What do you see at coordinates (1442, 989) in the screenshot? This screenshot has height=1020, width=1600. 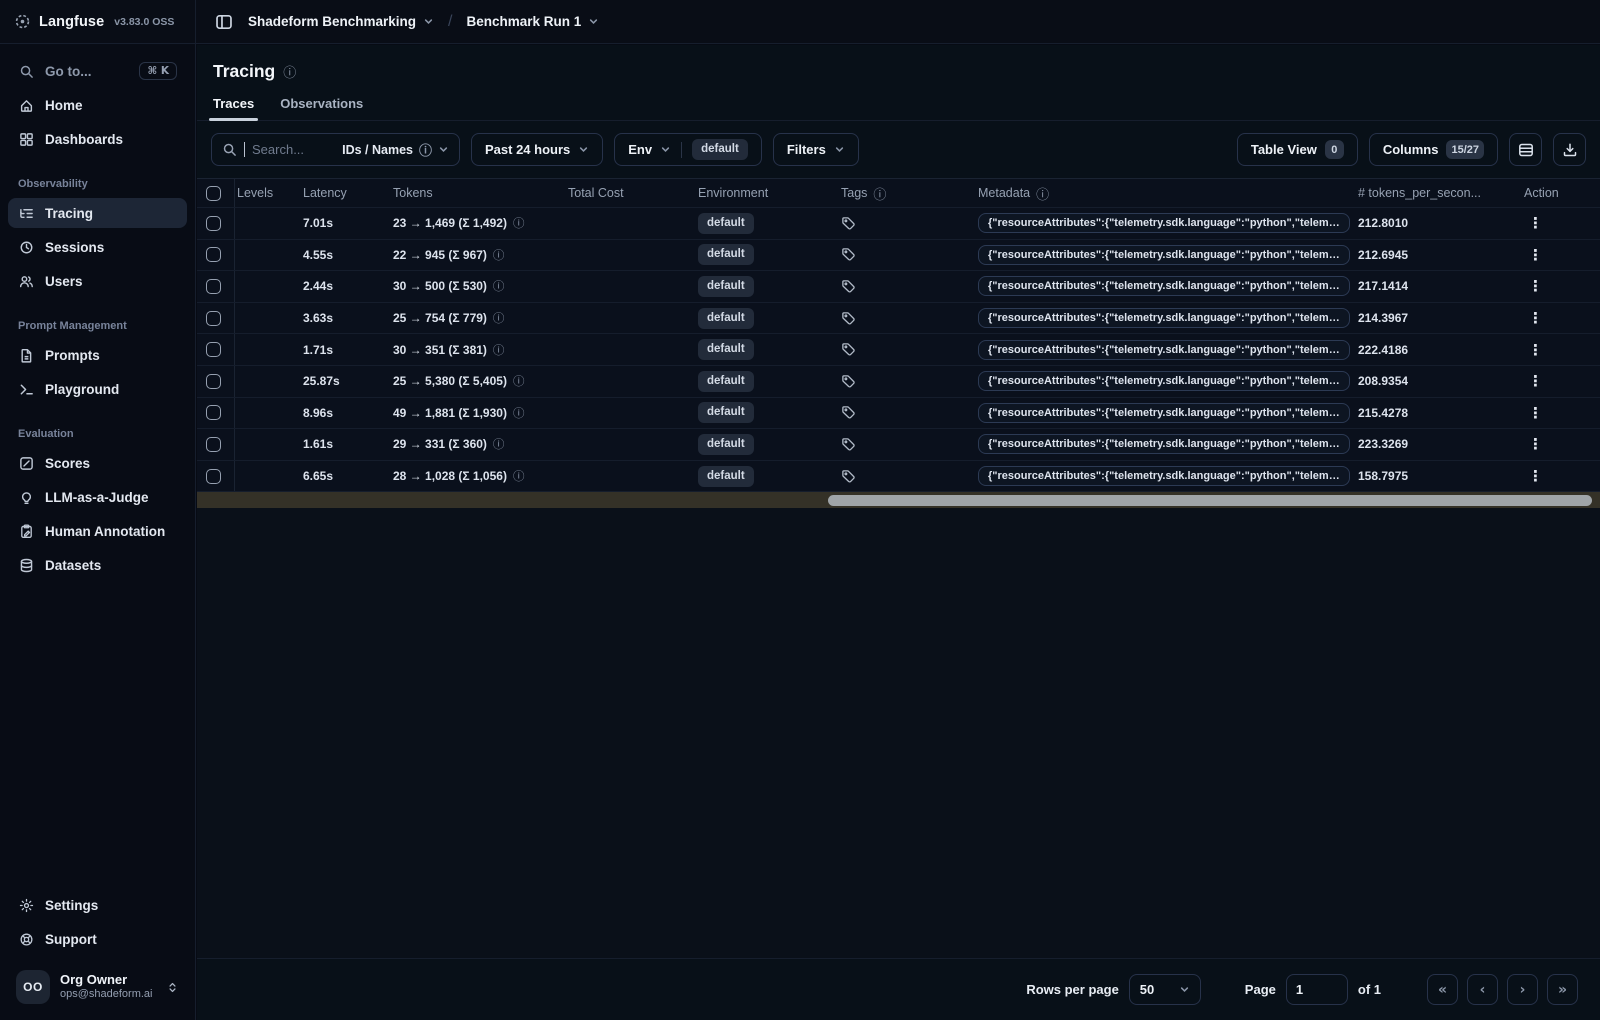 I see `first-page-button: «` at bounding box center [1442, 989].